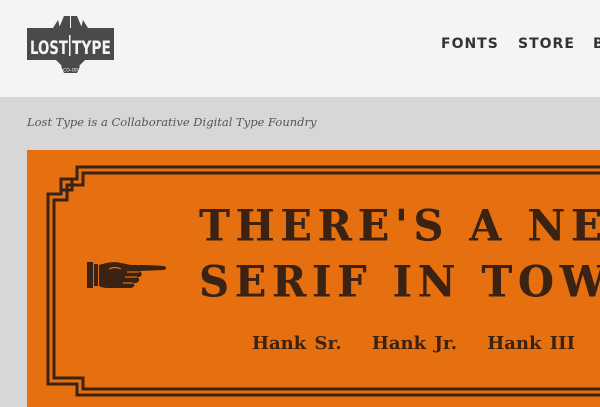 The height and width of the screenshot is (407, 600). I want to click on banner-headline-line2: SERIF IN TOWN, so click(399, 282).